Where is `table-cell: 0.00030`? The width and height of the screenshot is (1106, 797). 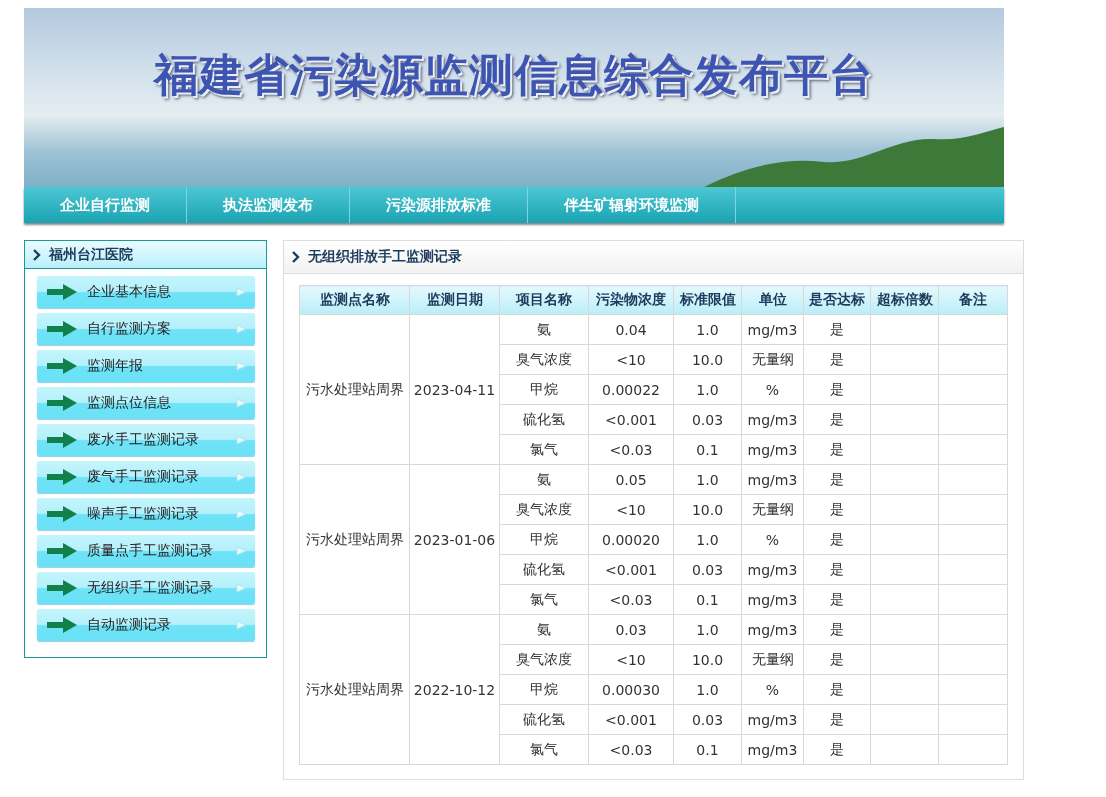 table-cell: 0.00030 is located at coordinates (631, 689).